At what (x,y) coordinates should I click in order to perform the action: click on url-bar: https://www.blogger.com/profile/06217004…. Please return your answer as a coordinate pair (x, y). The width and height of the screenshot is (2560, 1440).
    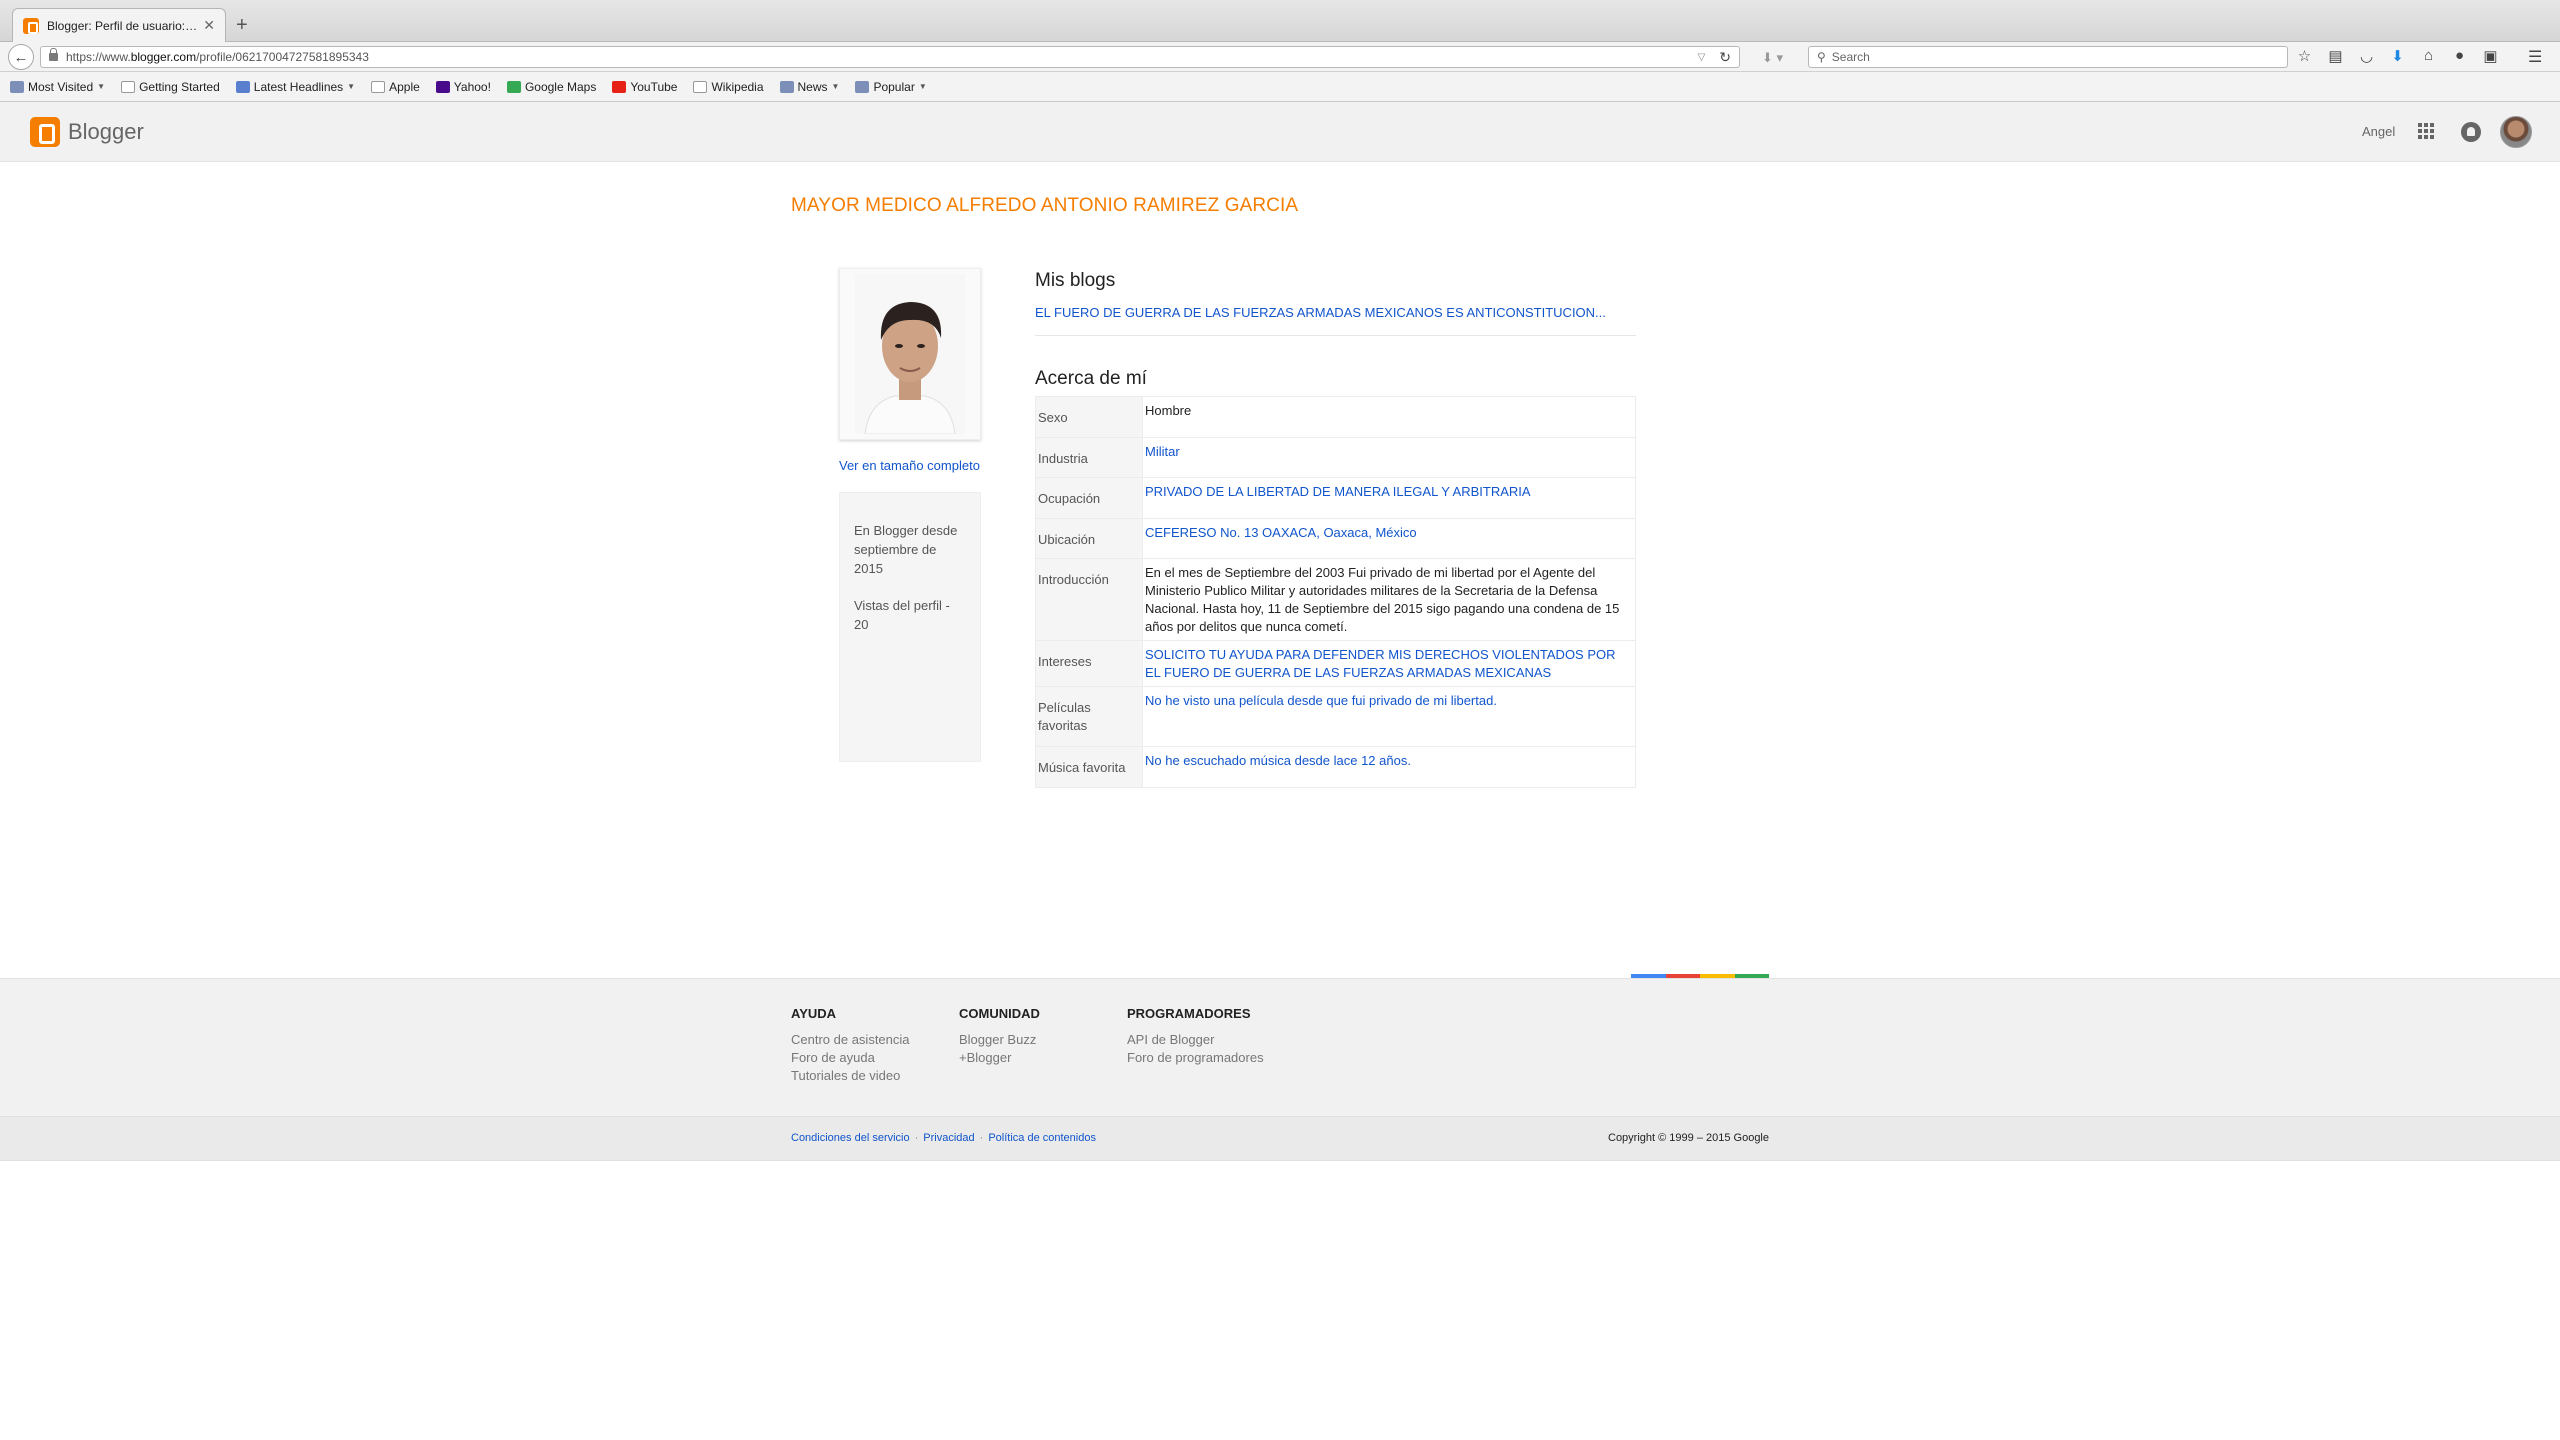
    Looking at the image, I should click on (890, 57).